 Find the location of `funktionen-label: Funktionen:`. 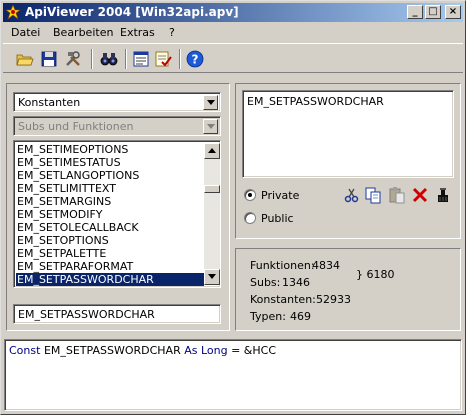

funktionen-label: Funktionen: is located at coordinates (282, 265).